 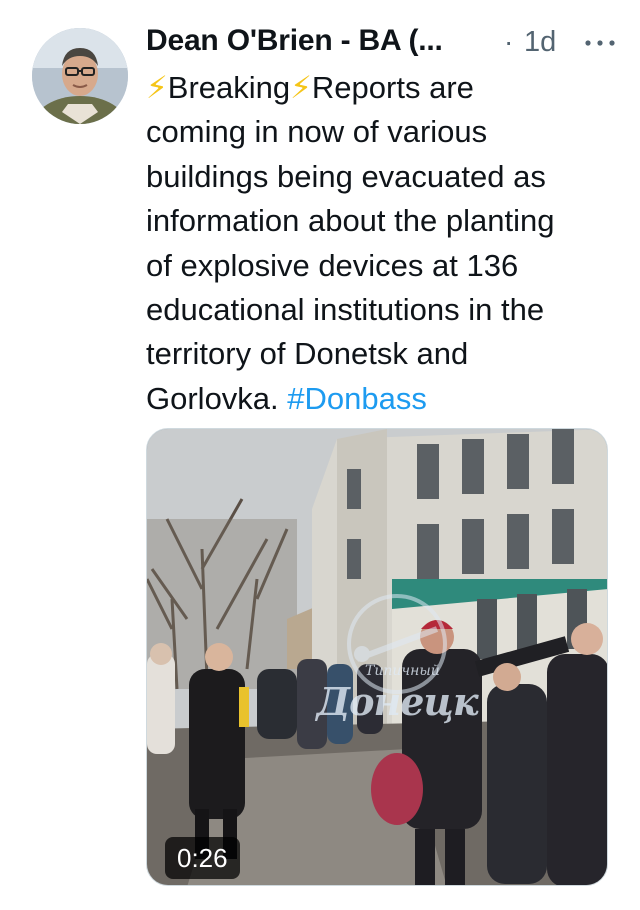 What do you see at coordinates (345, 309) in the screenshot?
I see `tweet-text-line: educational institutions in the` at bounding box center [345, 309].